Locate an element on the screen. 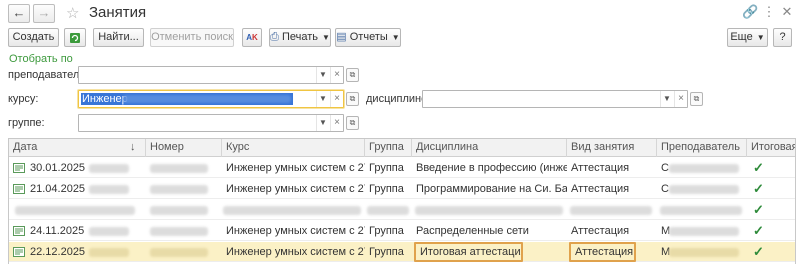 The height and width of the screenshot is (264, 800). forward-button: → is located at coordinates (44, 13).